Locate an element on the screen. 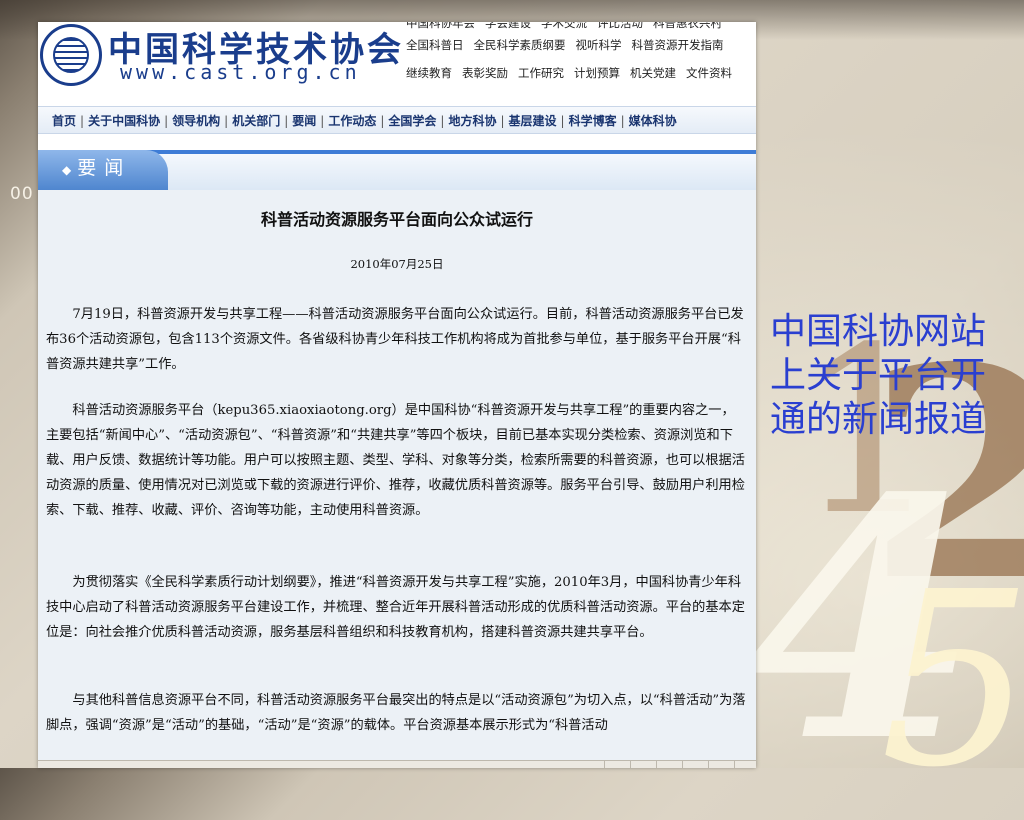 This screenshot has width=1024, height=820. nav-item-departments: 机关部门 is located at coordinates (256, 121).